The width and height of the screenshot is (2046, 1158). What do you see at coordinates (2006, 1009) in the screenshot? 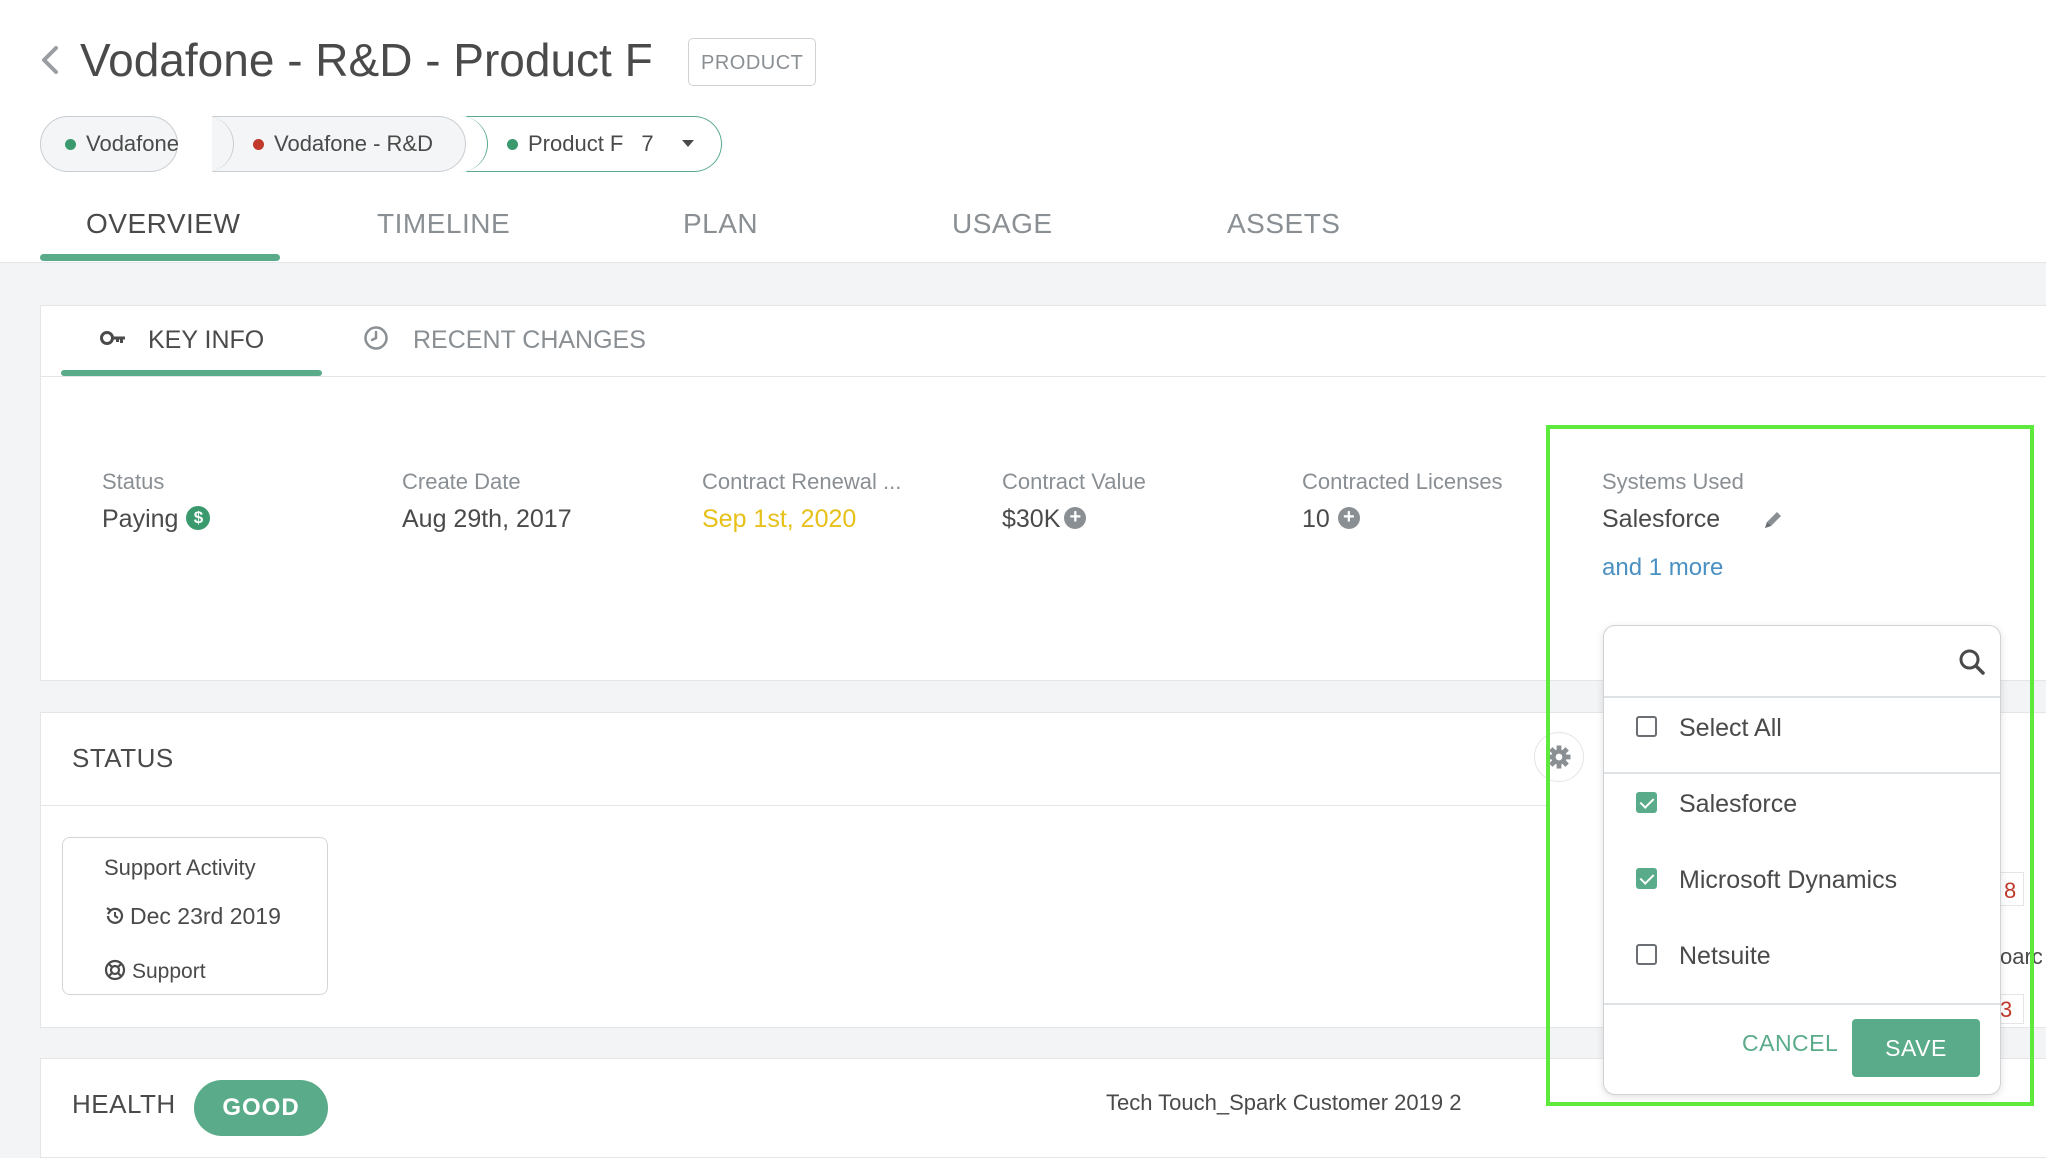
I see `hidden-value: 3` at bounding box center [2006, 1009].